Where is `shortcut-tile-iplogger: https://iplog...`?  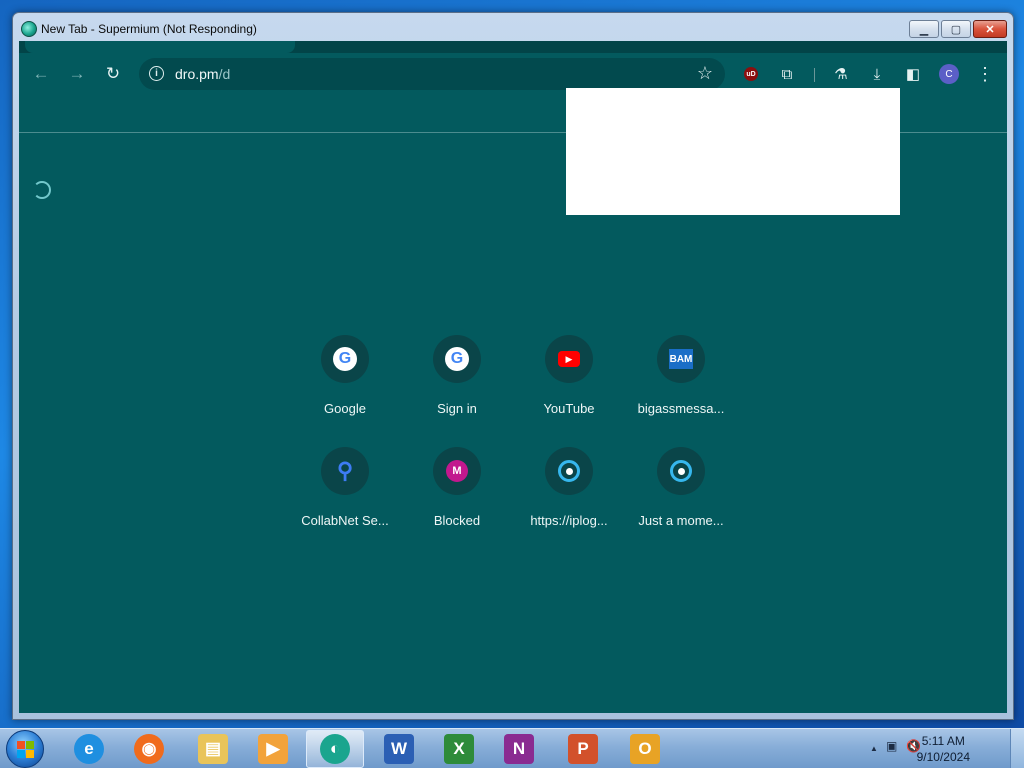
shortcut-tile-iplogger: https://iplog... is located at coordinates (569, 483).